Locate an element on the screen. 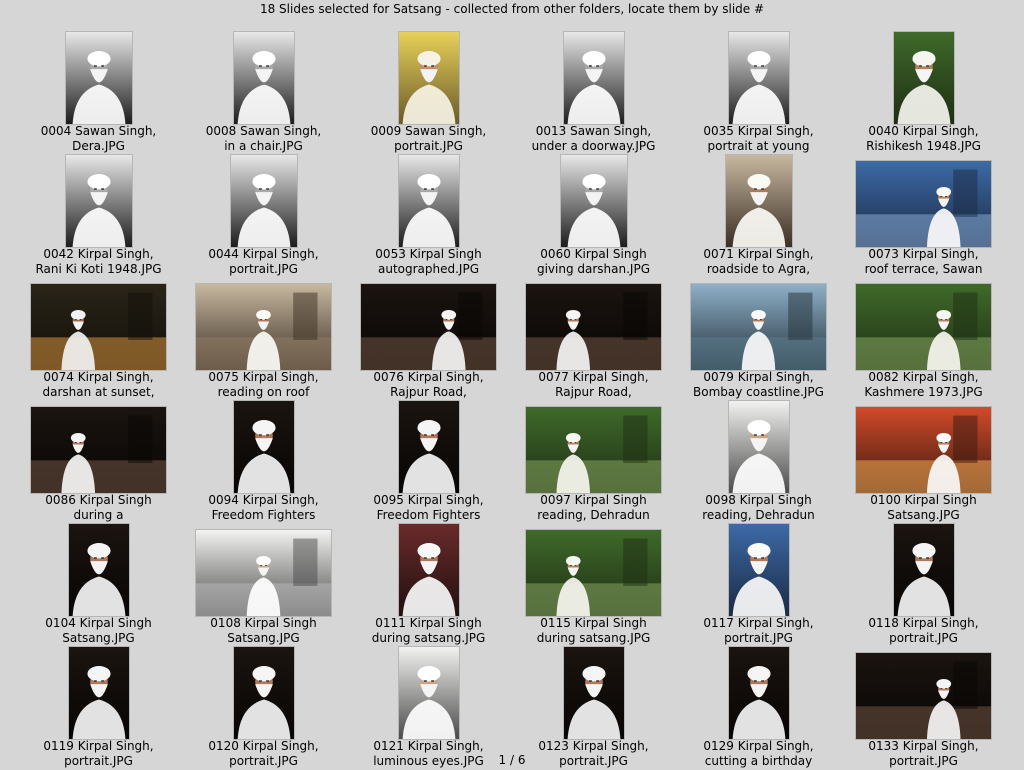 This screenshot has width=1024, height=770. slide-item: 0111 Kirpal Singh during satsang.JPG is located at coordinates (428, 582).